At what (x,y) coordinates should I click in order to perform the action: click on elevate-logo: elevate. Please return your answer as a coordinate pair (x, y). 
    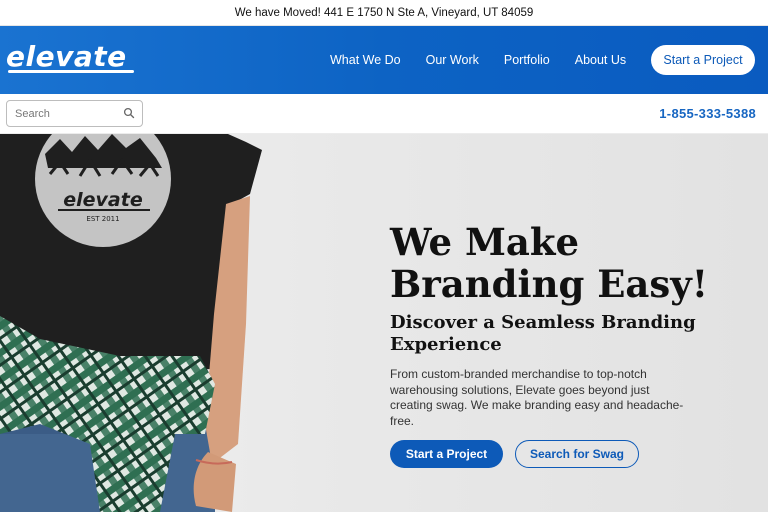
    Looking at the image, I should click on (66, 56).